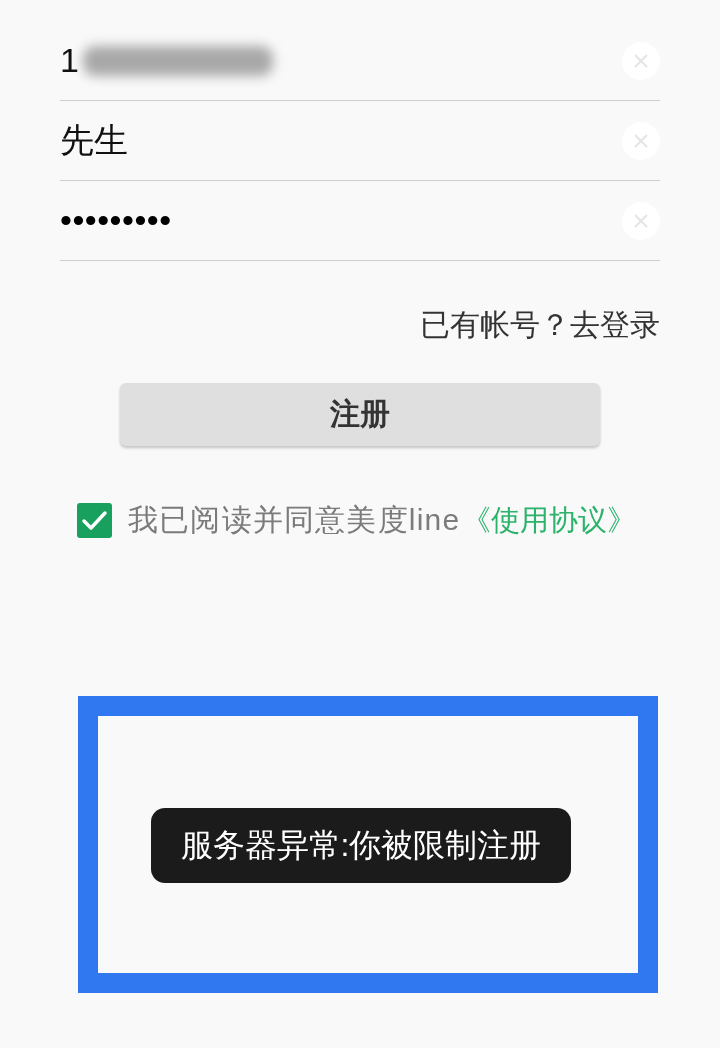 The width and height of the screenshot is (720, 1048). What do you see at coordinates (341, 220) in the screenshot?
I see `input-field: •••••••••` at bounding box center [341, 220].